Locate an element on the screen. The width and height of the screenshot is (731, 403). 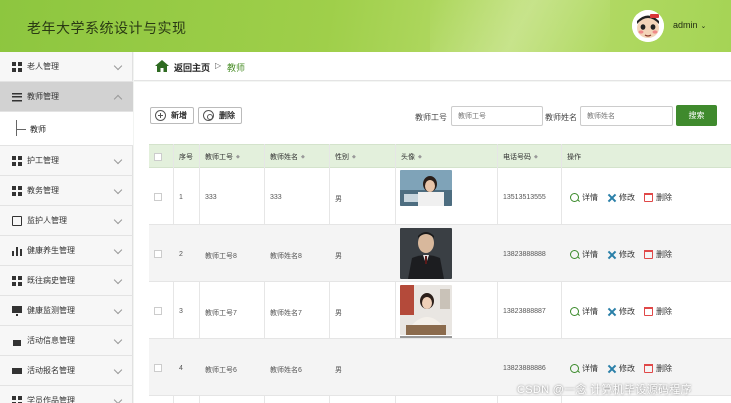
bar-chart-icon is located at coordinates (17, 250).